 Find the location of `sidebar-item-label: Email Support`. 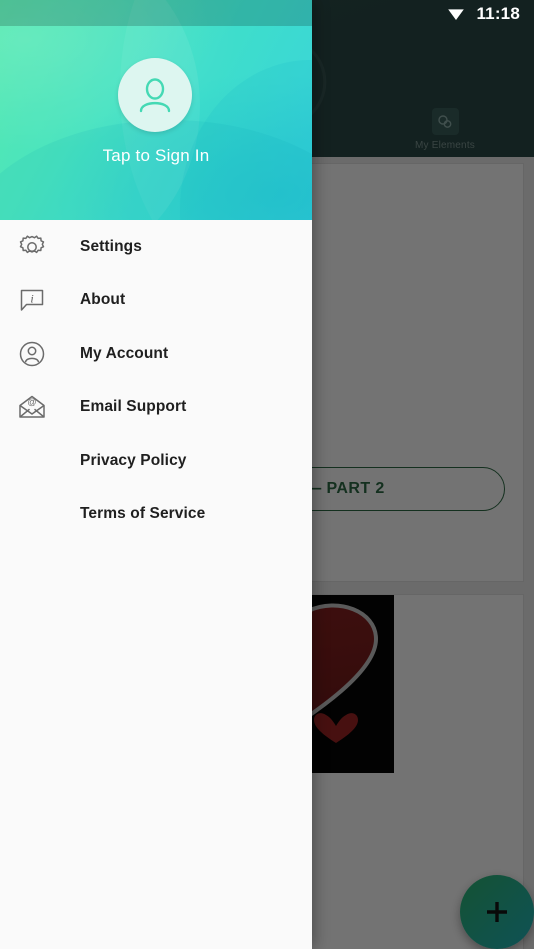

sidebar-item-label: Email Support is located at coordinates (133, 407).